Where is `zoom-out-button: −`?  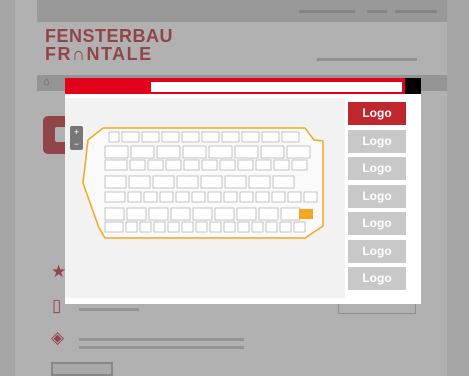 zoom-out-button: − is located at coordinates (76, 144).